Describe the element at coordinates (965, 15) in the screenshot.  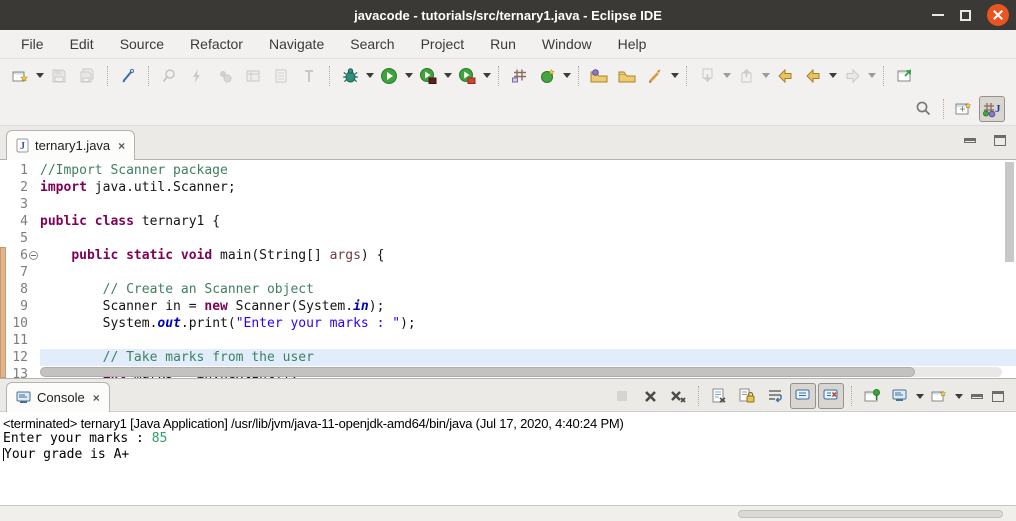
I see `window-maximize-icon` at that location.